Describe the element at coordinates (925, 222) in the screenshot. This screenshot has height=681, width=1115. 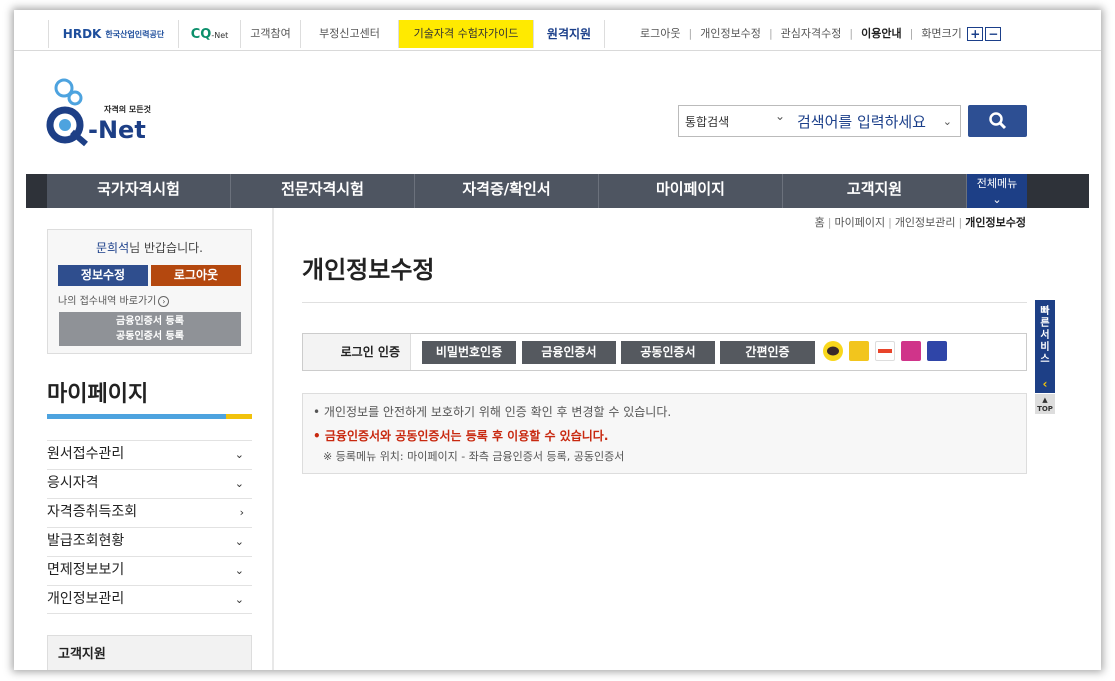
I see `breadcrumb-personal-info: 개인정보관리` at that location.